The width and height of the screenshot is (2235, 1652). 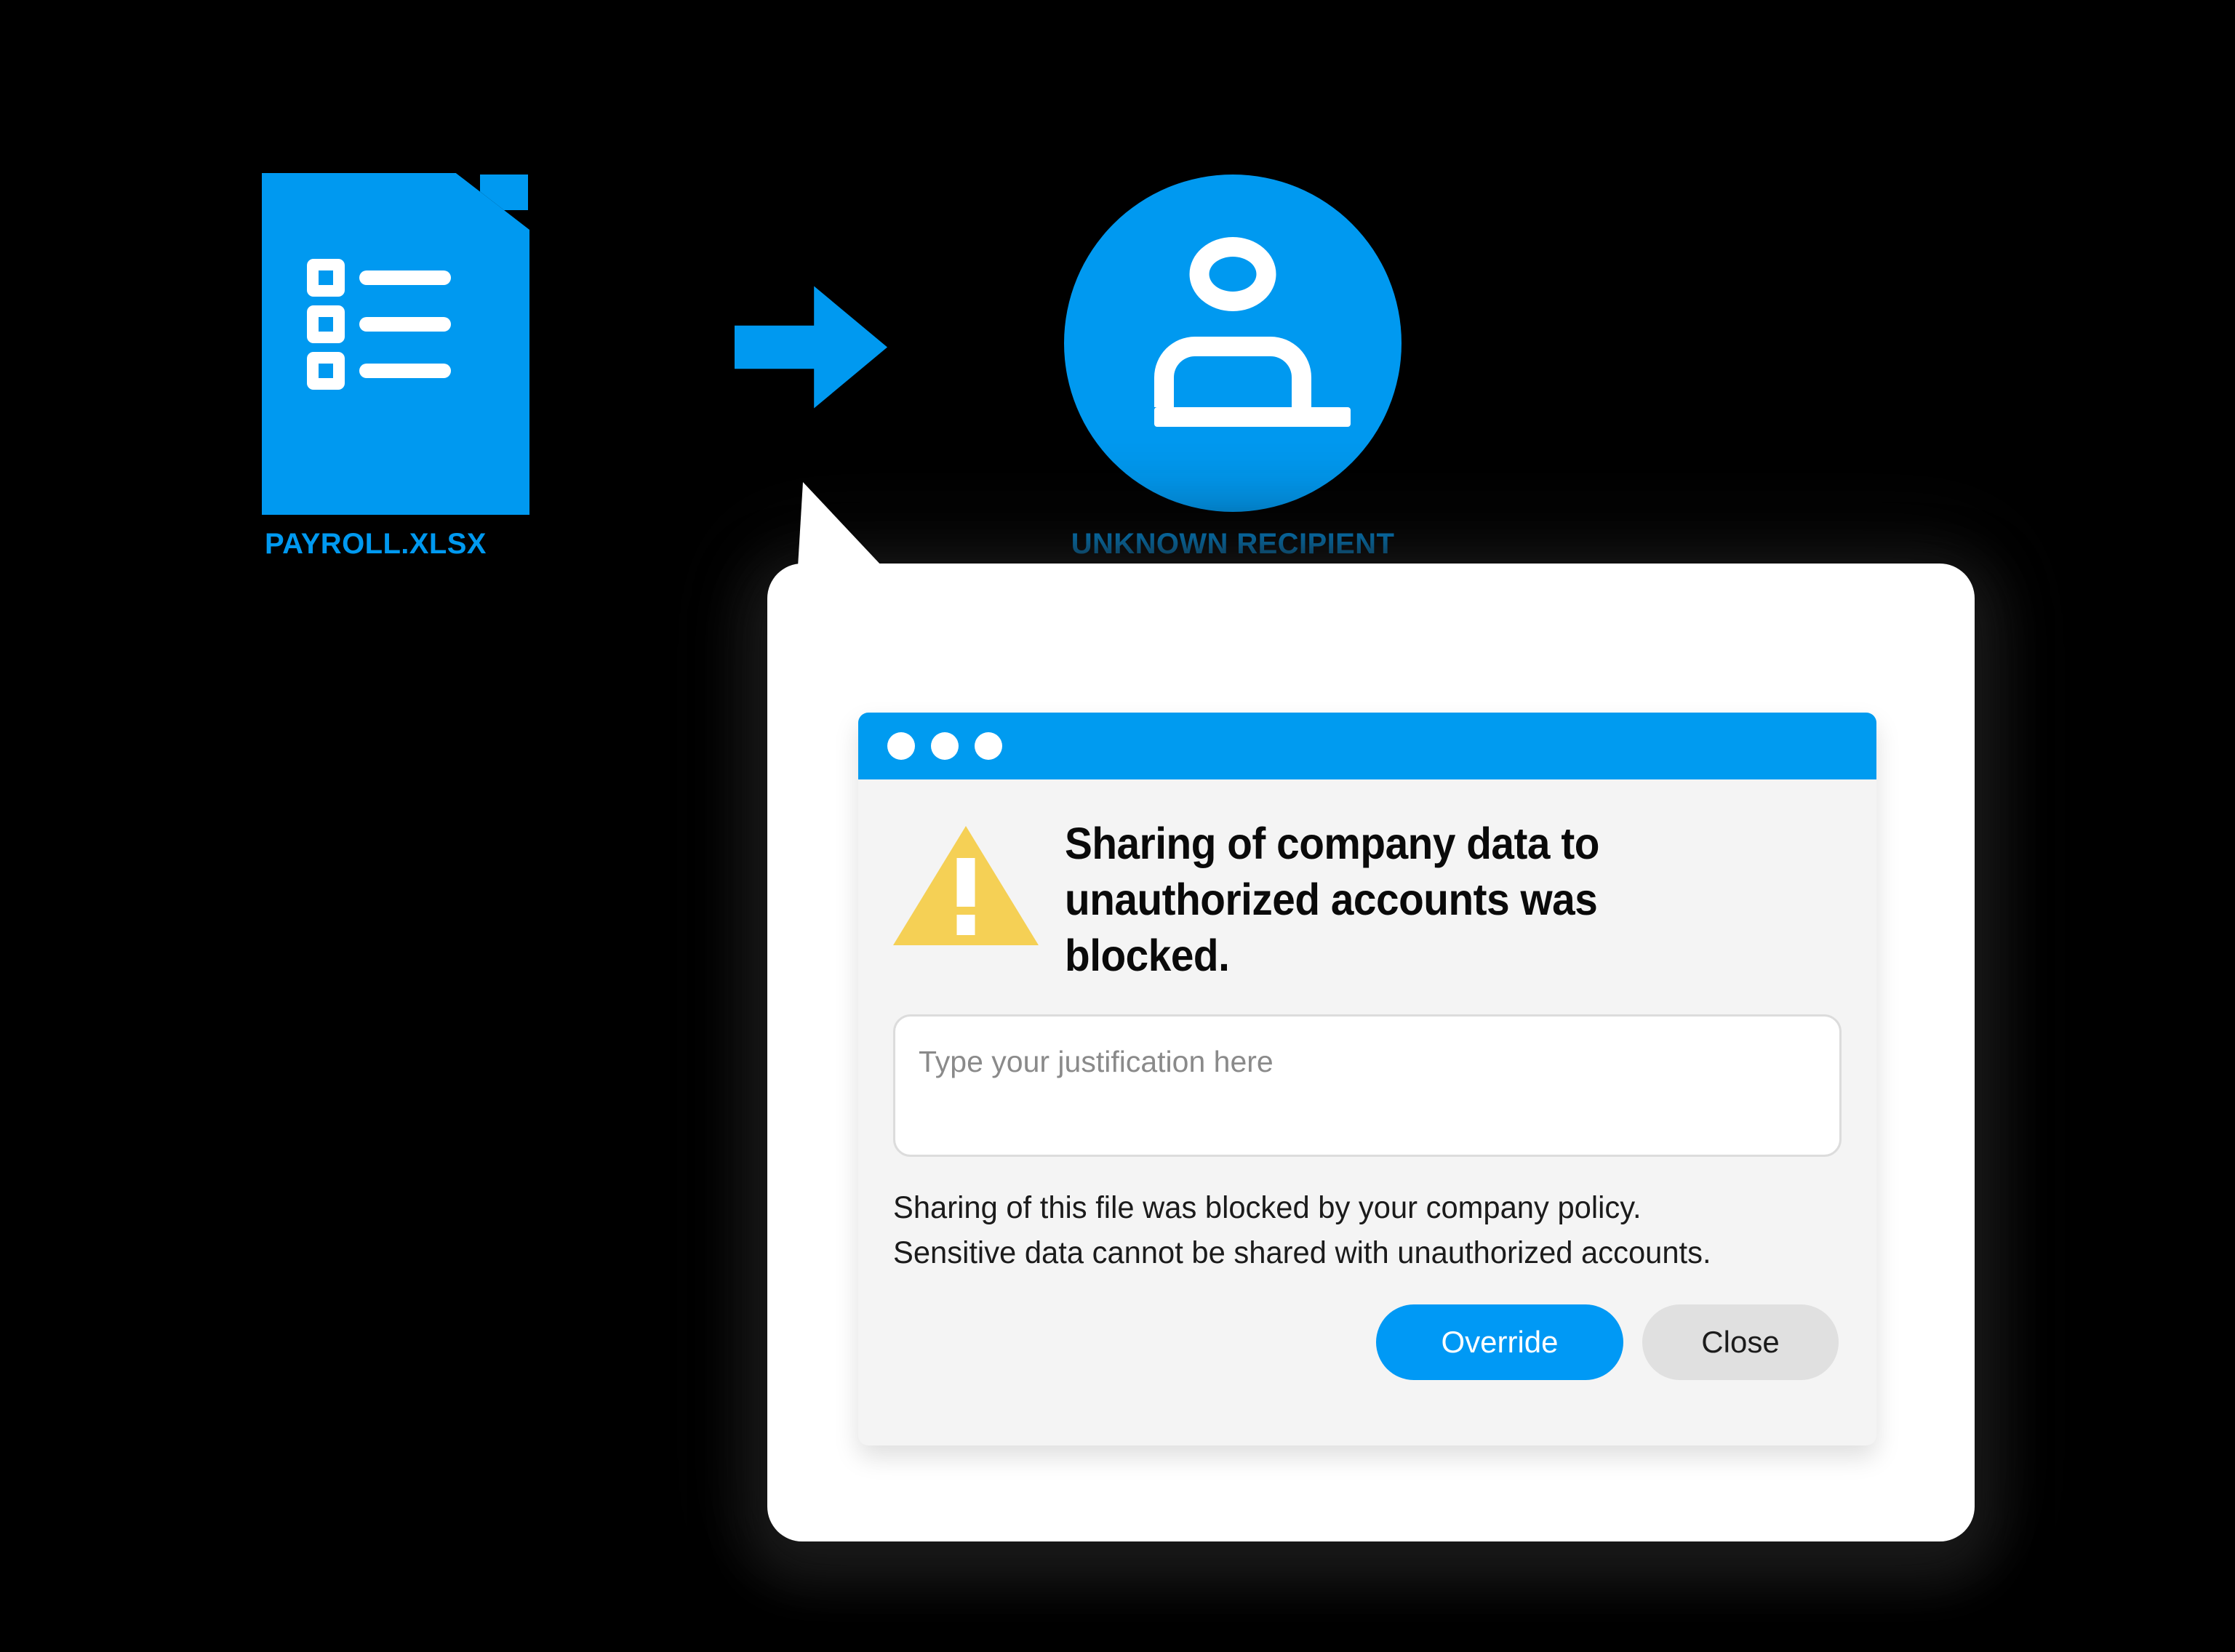 I want to click on spreadsheet-document-icon, so click(x=395, y=344).